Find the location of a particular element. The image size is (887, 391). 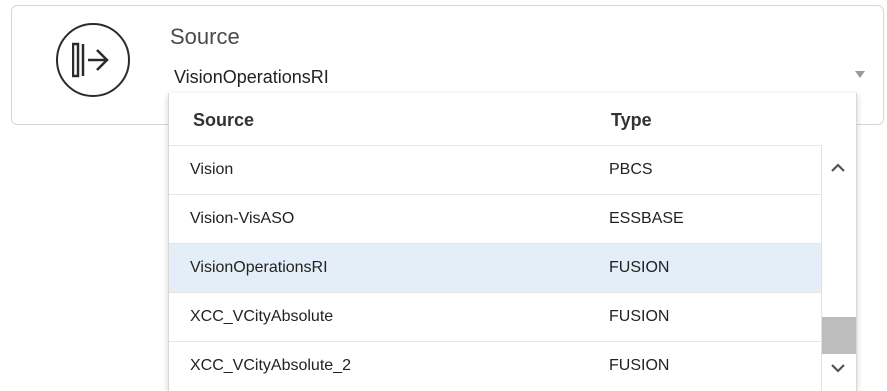

row-source: Vision is located at coordinates (212, 169).